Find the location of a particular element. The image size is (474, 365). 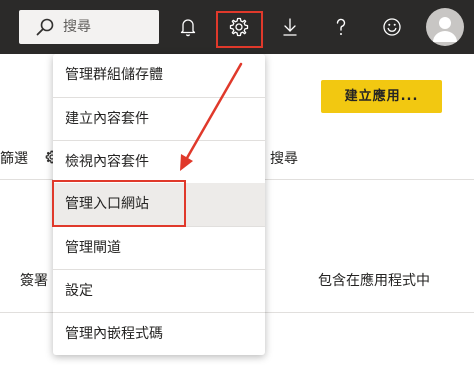

menu-item-manage-group-storage: 管理群組儲存體 is located at coordinates (159, 75).